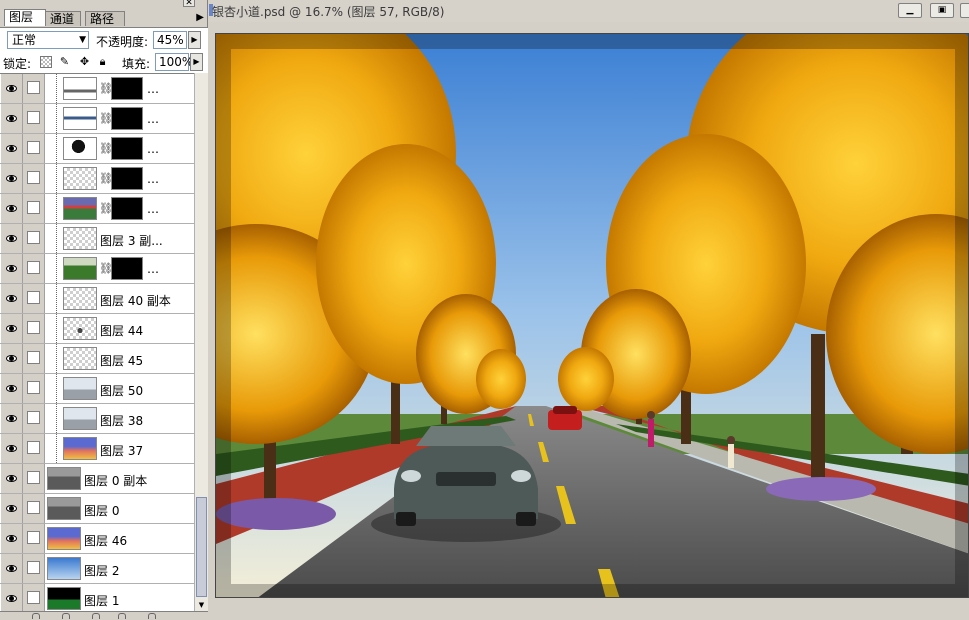 The width and height of the screenshot is (969, 620). What do you see at coordinates (910, 10) in the screenshot?
I see `minimize-button: ▁` at bounding box center [910, 10].